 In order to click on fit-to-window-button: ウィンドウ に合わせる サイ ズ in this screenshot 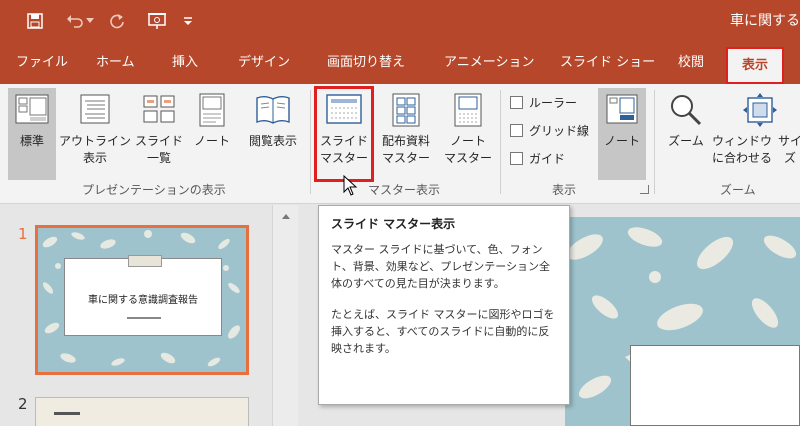, I will do `click(756, 134)`.